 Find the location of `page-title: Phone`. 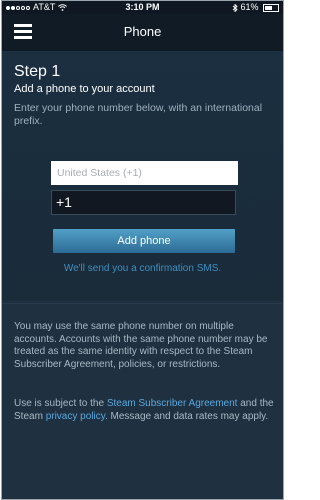

page-title: Phone is located at coordinates (142, 31).